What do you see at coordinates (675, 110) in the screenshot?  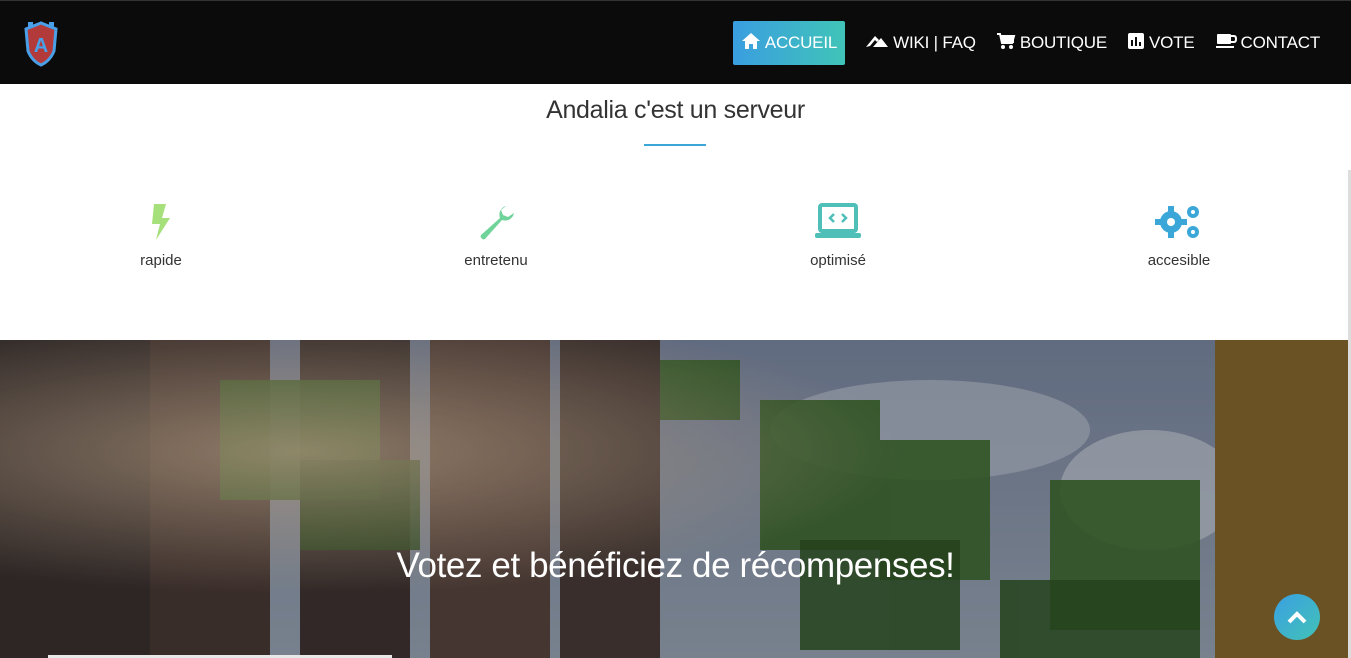 I see `intro-title: Andalia c'est un serveur` at bounding box center [675, 110].